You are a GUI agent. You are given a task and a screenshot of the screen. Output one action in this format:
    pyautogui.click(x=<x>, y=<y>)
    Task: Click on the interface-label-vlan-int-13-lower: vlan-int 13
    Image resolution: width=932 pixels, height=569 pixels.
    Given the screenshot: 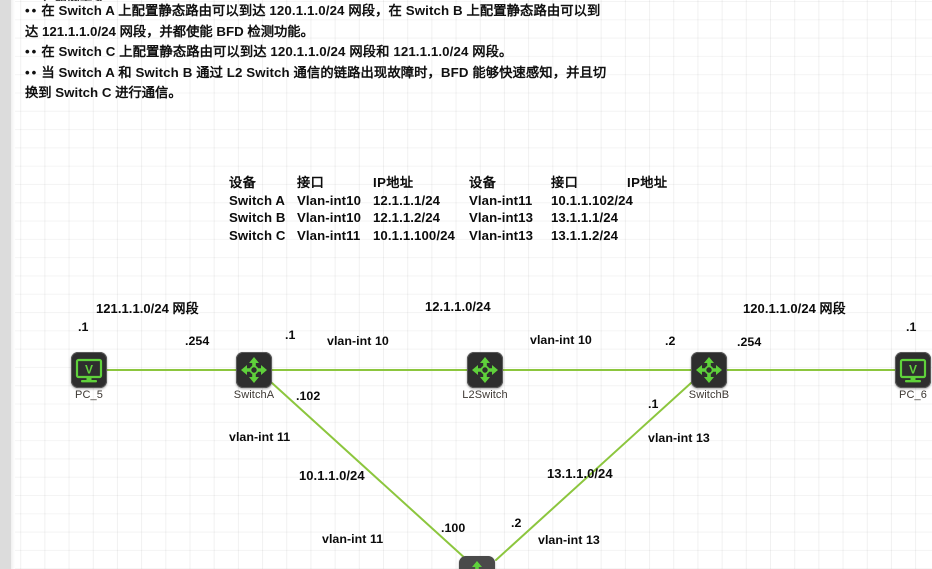 What is the action you would take?
    pyautogui.click(x=569, y=540)
    